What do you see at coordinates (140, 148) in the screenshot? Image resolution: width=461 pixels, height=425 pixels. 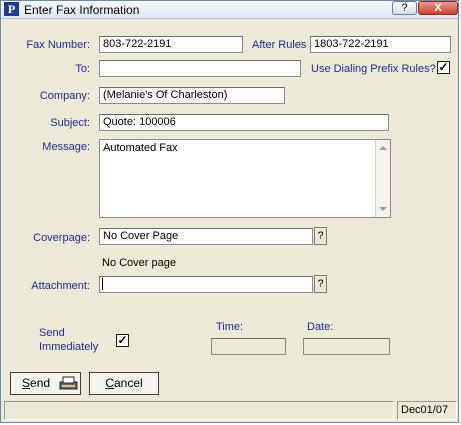 I see `message-text: Automated Fax` at bounding box center [140, 148].